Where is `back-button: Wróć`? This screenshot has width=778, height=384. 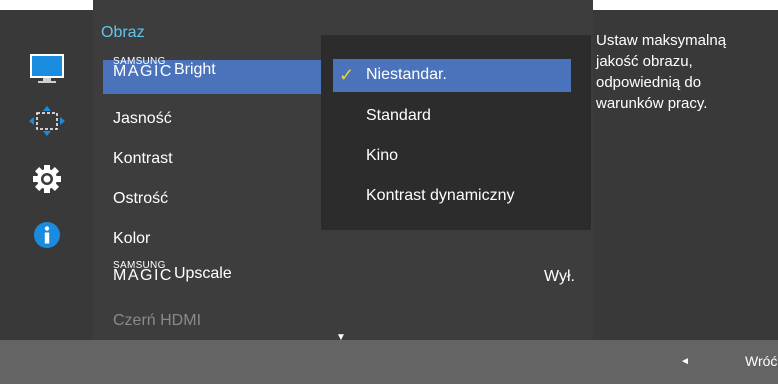 back-button: Wróć is located at coordinates (761, 361).